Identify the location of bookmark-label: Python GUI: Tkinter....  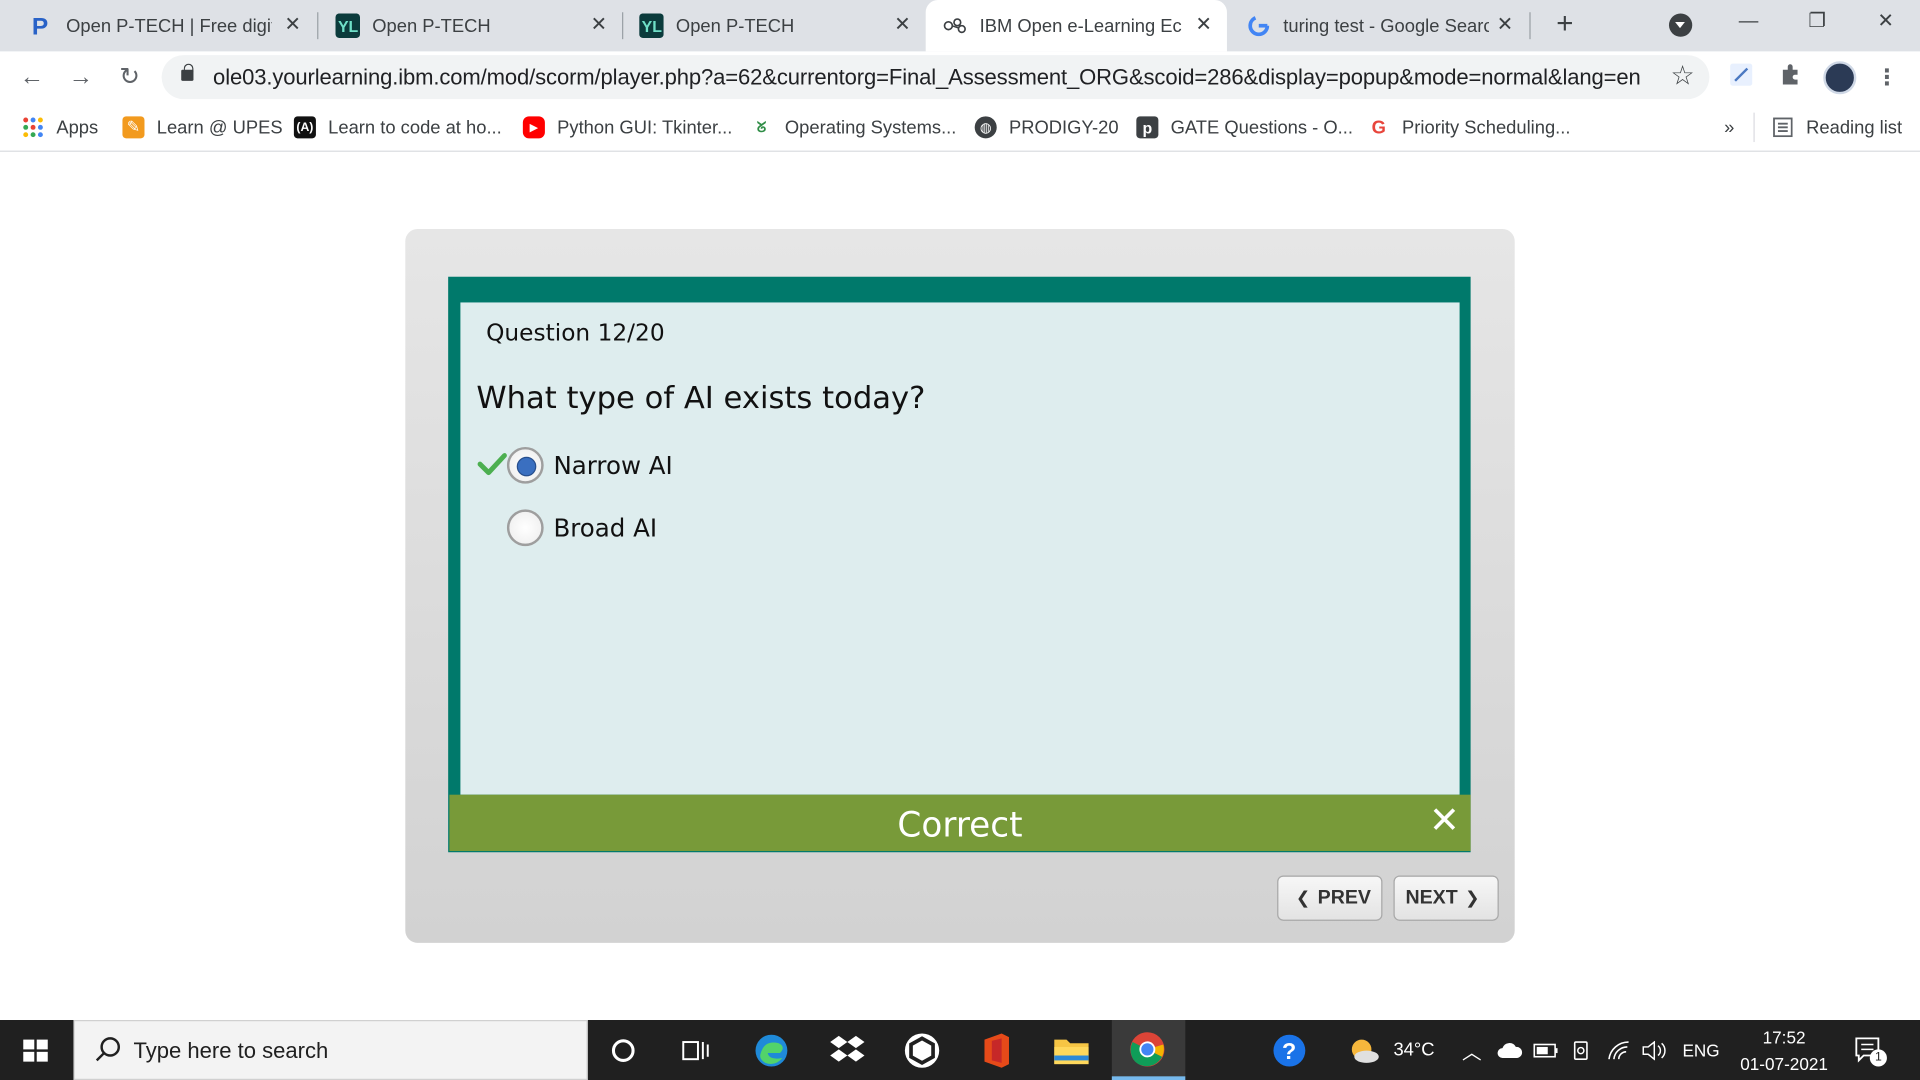
(645, 127).